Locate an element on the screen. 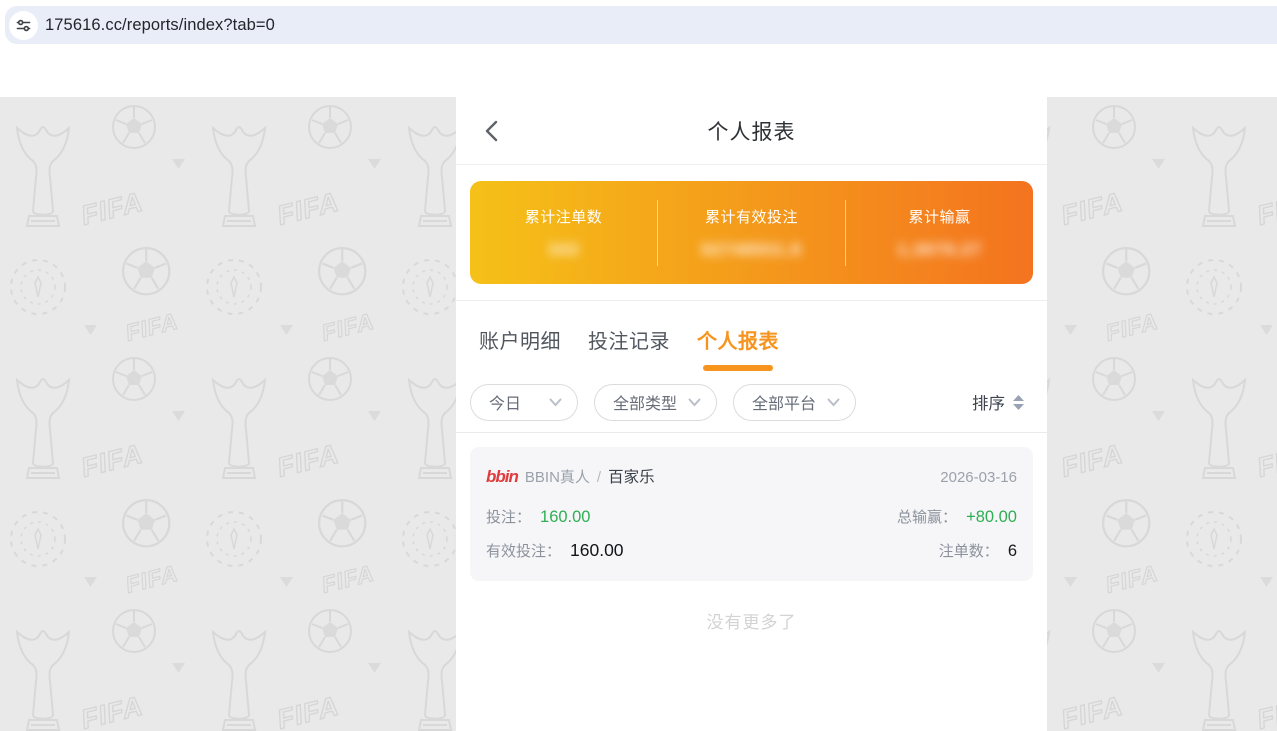  provider-name: BBIN真人 is located at coordinates (557, 477).